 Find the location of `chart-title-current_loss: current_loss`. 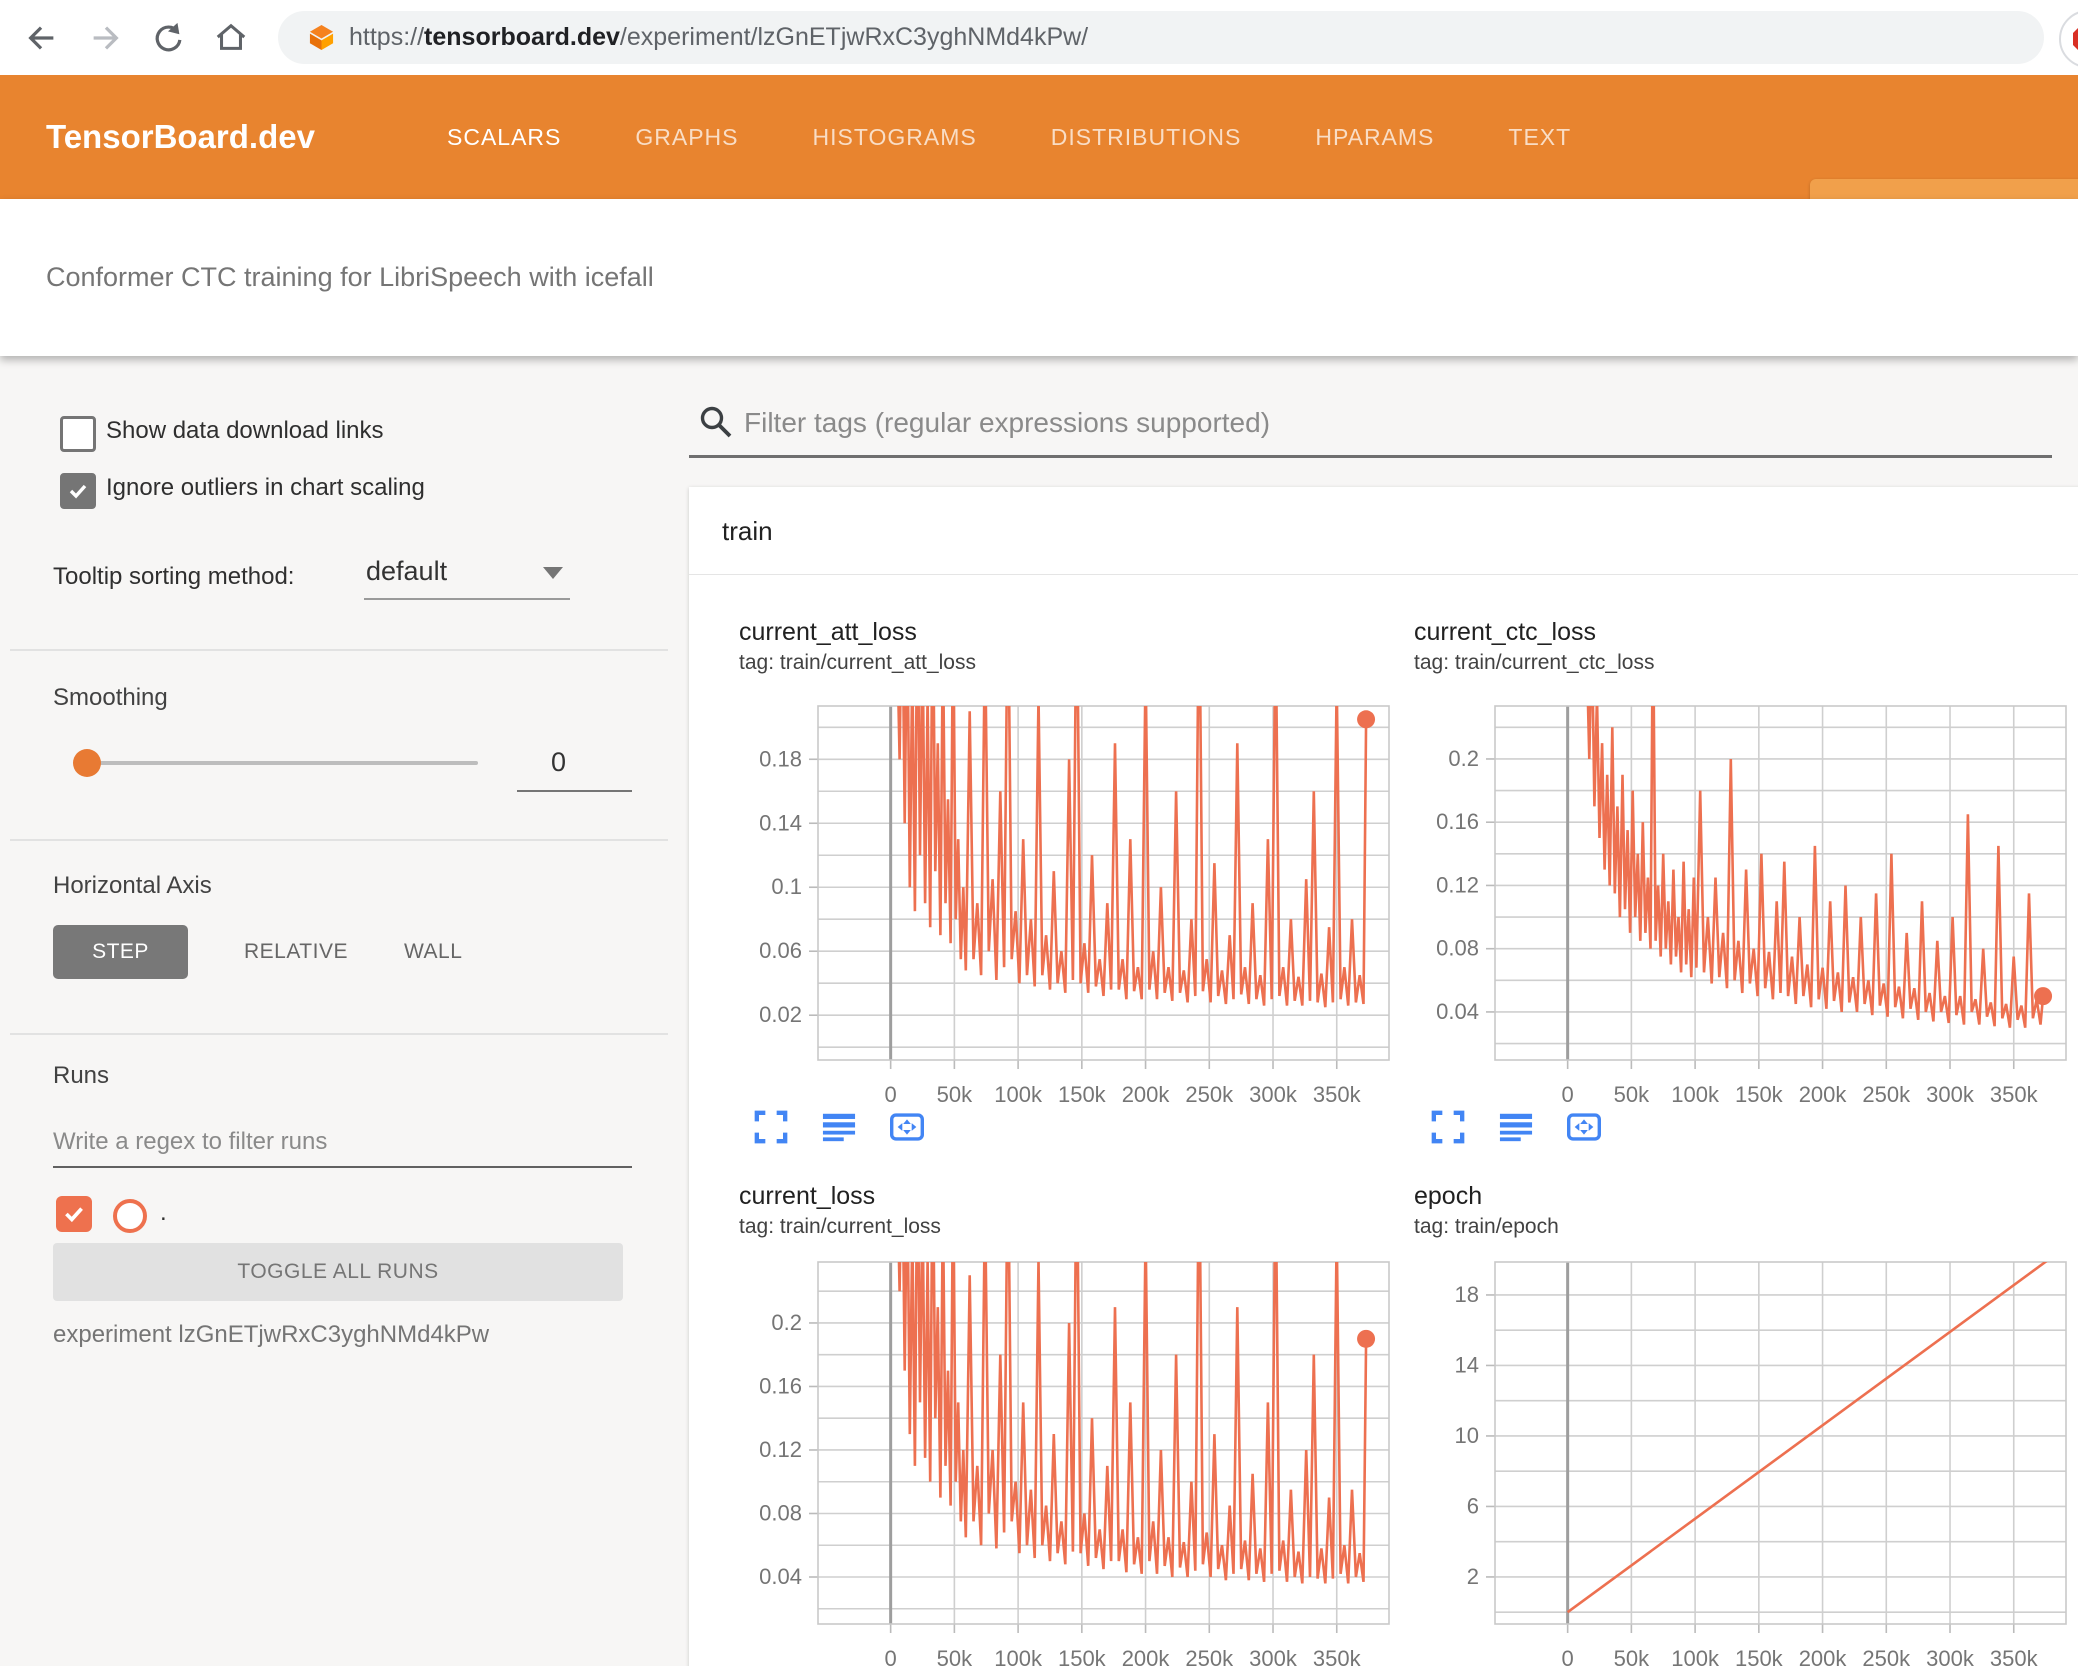

chart-title-current_loss: current_loss is located at coordinates (807, 1196).